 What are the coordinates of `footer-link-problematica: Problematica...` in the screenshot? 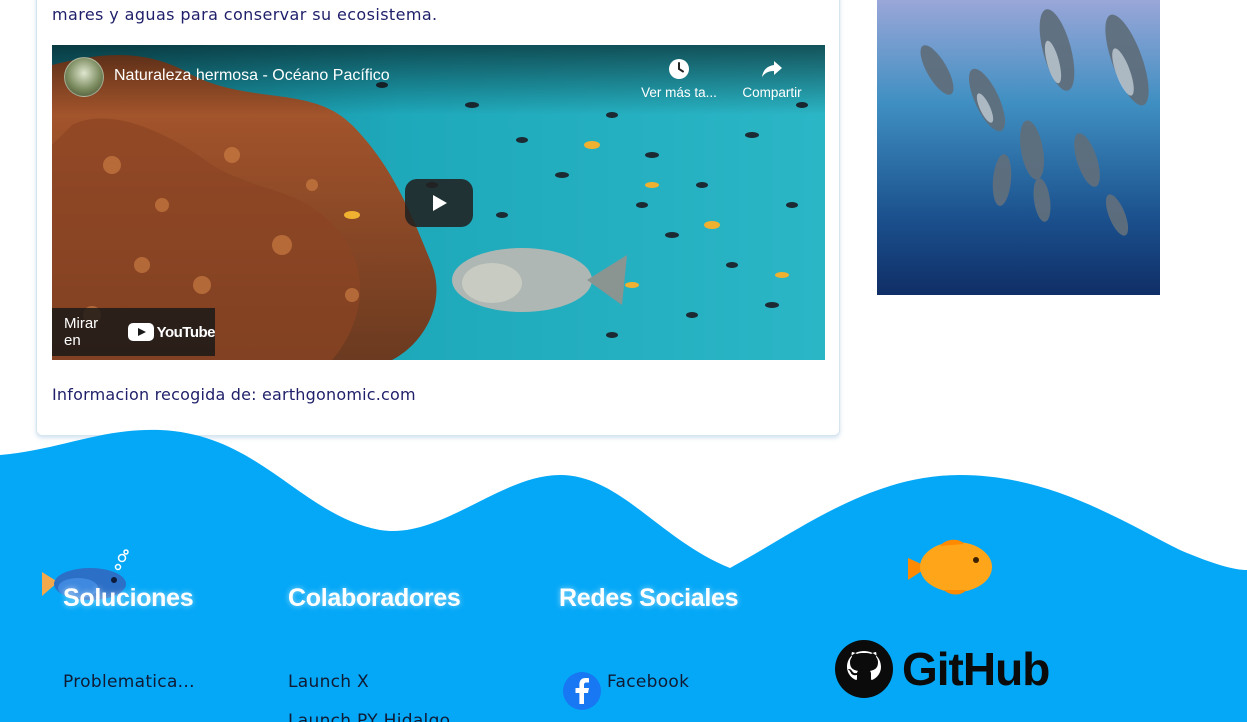 It's located at (129, 682).